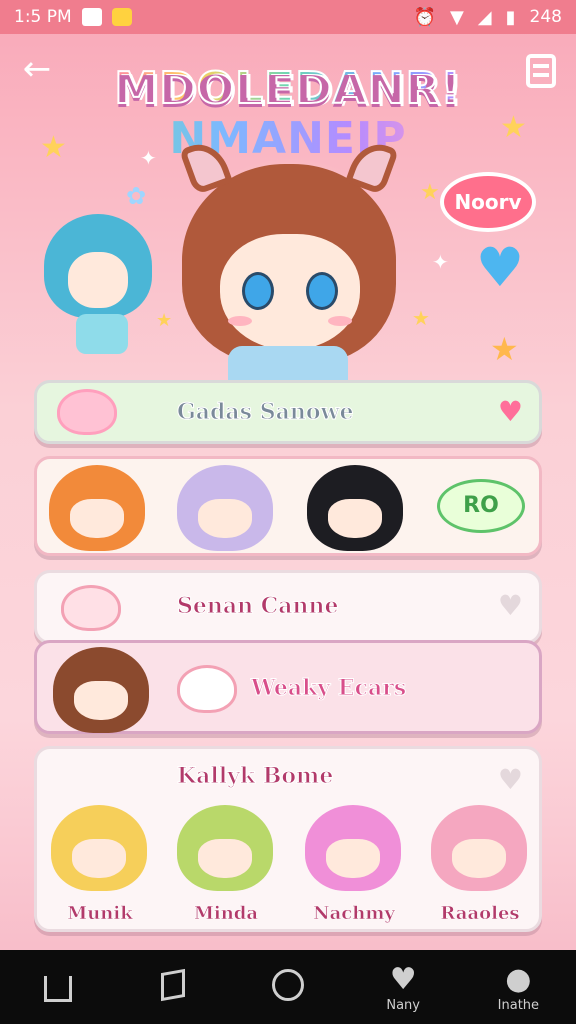  I want to click on card-weaky-ecars: Weaky Ecars, so click(288, 687).